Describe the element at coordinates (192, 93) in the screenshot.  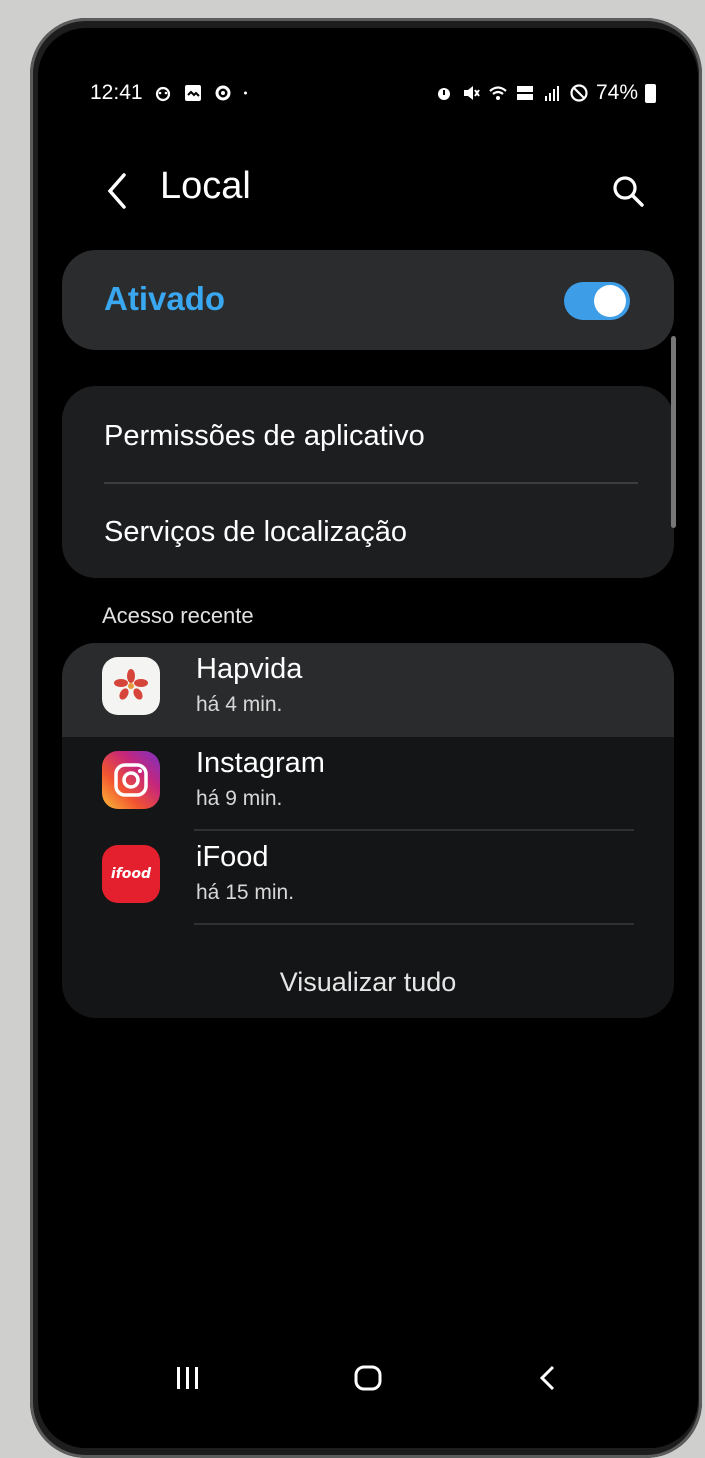
I see `gallery-icon` at that location.